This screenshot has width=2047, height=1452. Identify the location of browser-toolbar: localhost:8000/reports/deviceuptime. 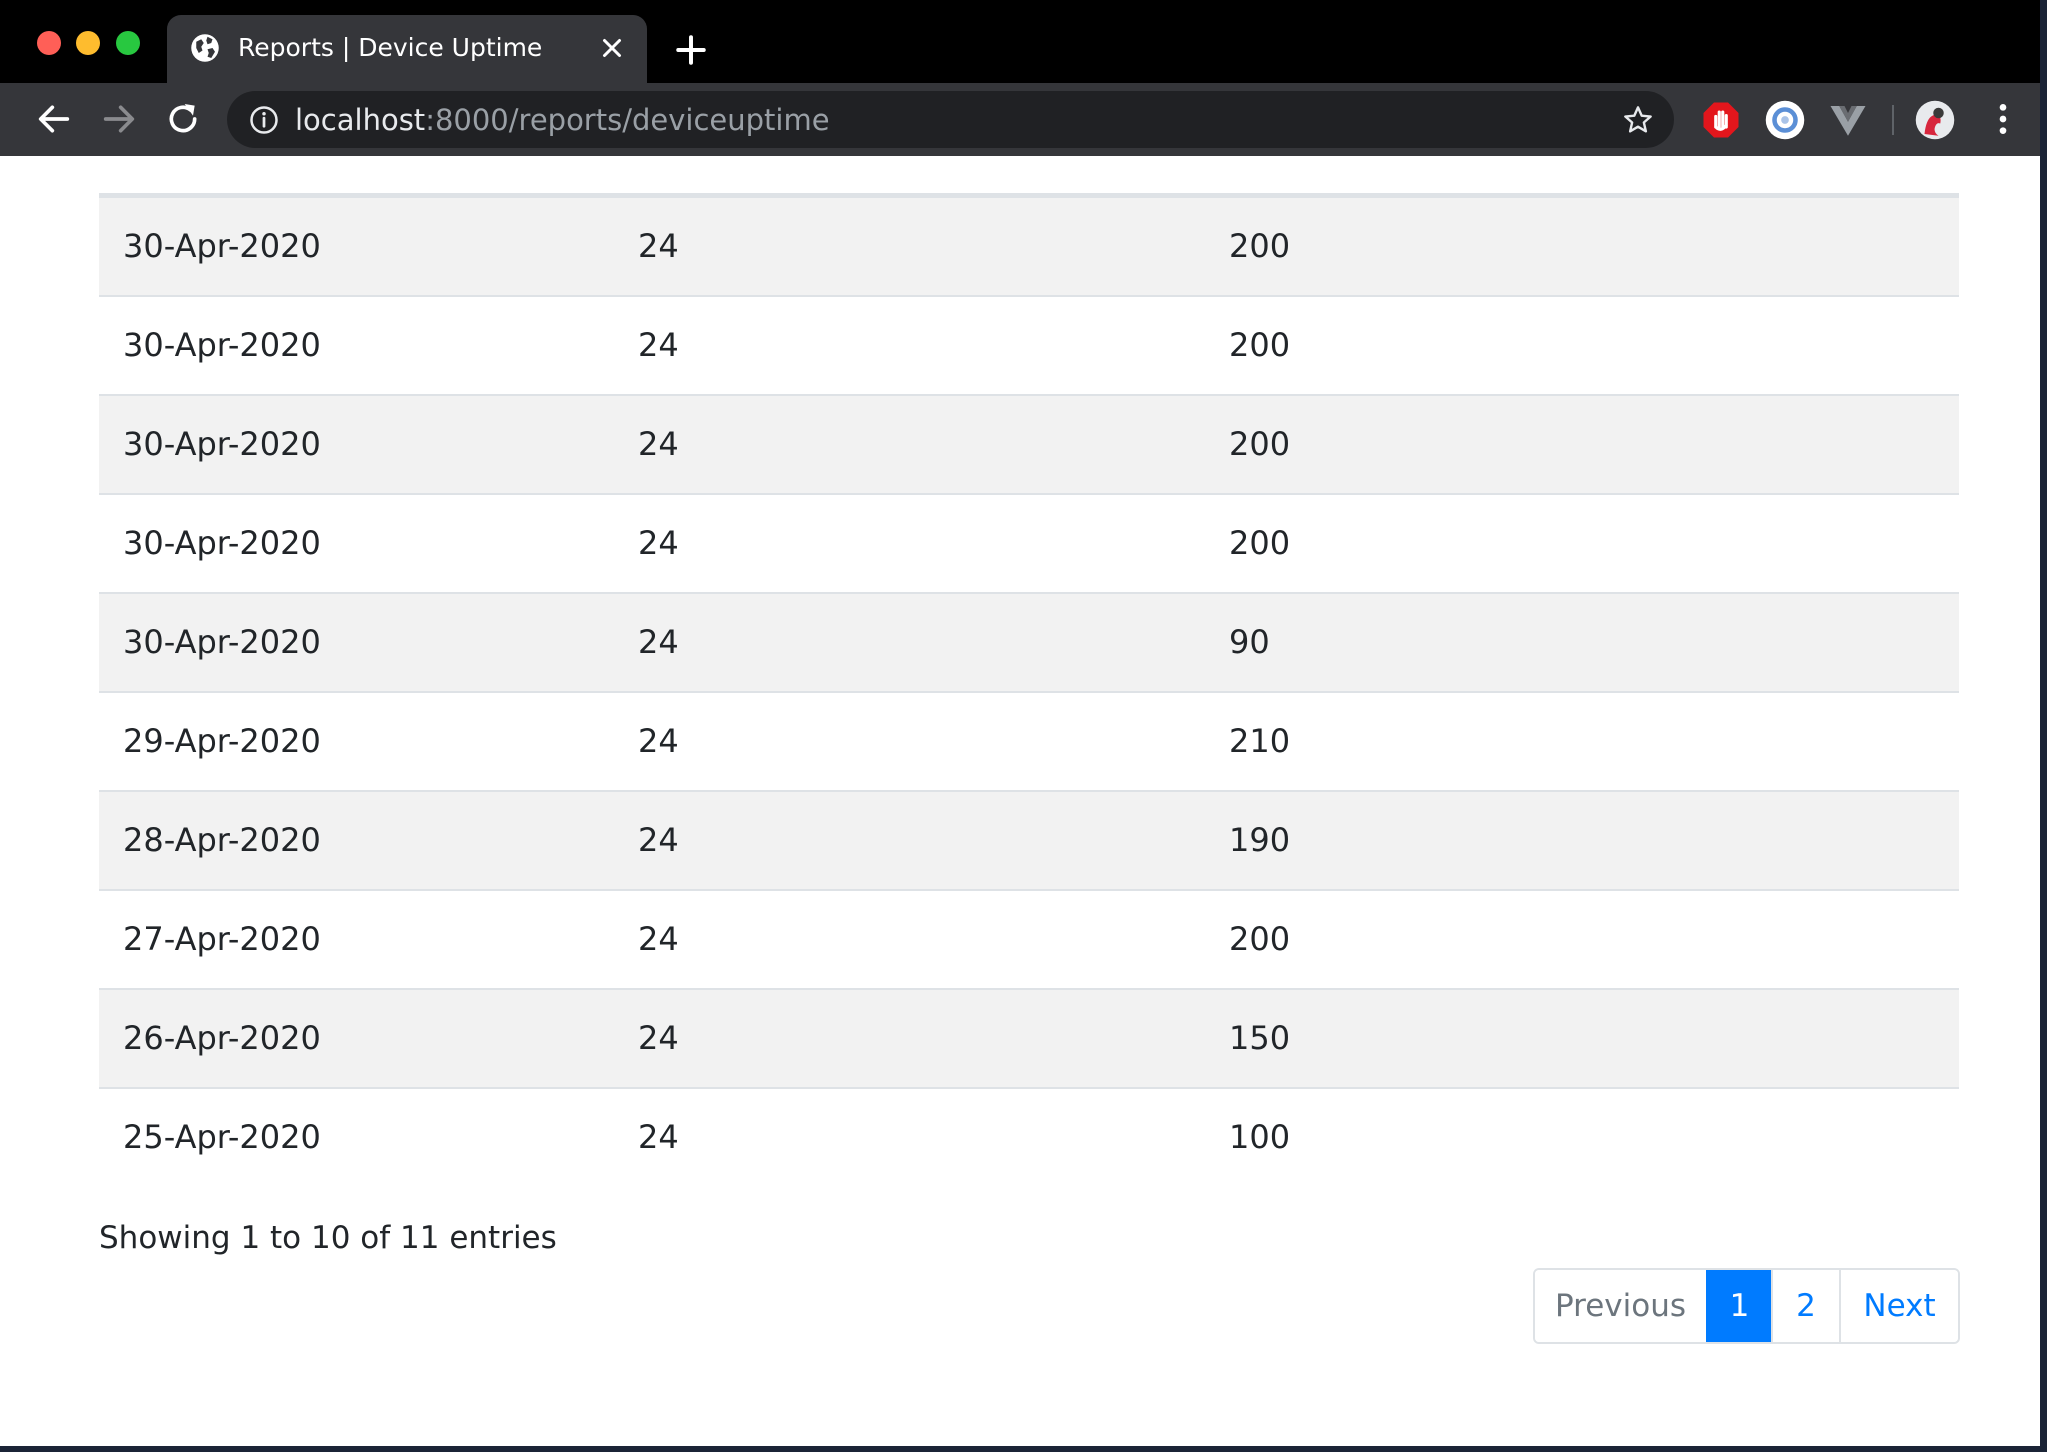
(1020, 119).